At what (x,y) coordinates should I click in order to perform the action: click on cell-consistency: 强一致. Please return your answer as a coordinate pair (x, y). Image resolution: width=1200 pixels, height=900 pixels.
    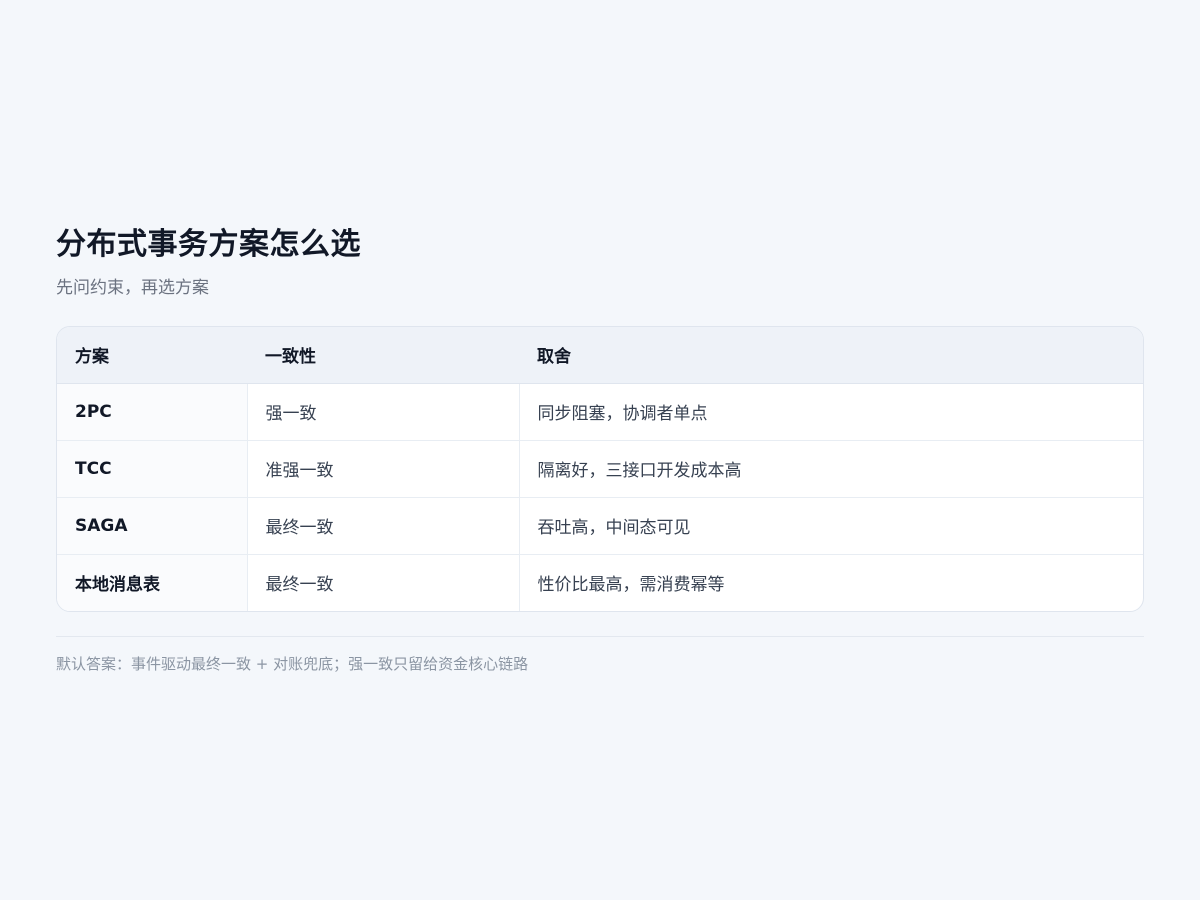
    Looking at the image, I should click on (382, 412).